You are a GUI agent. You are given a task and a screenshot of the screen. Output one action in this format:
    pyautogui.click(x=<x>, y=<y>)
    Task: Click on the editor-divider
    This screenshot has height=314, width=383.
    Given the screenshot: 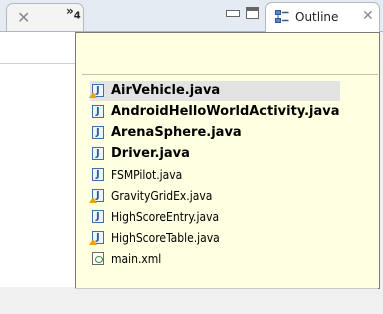 What is the action you would take?
    pyautogui.click(x=37, y=63)
    